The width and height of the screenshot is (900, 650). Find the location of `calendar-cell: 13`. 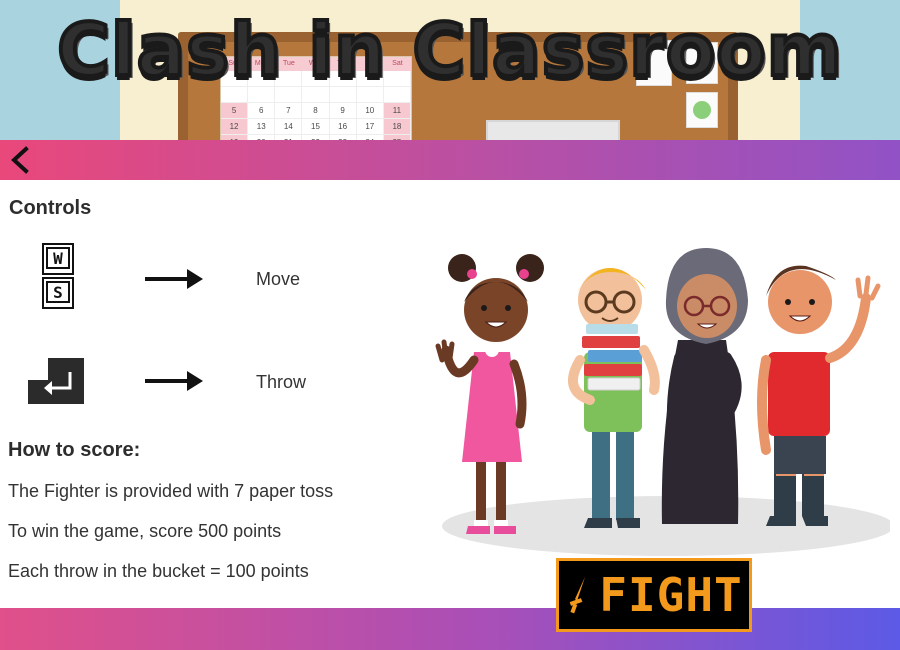

calendar-cell: 13 is located at coordinates (262, 127).